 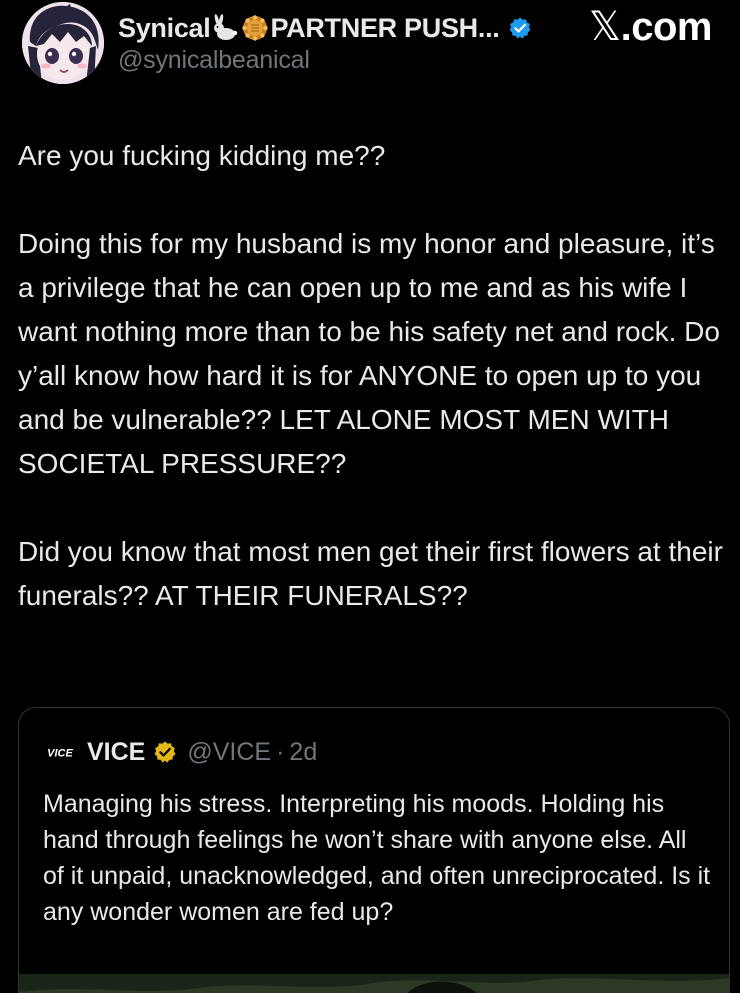 I want to click on rabbit-emoji-icon, so click(x=225, y=28).